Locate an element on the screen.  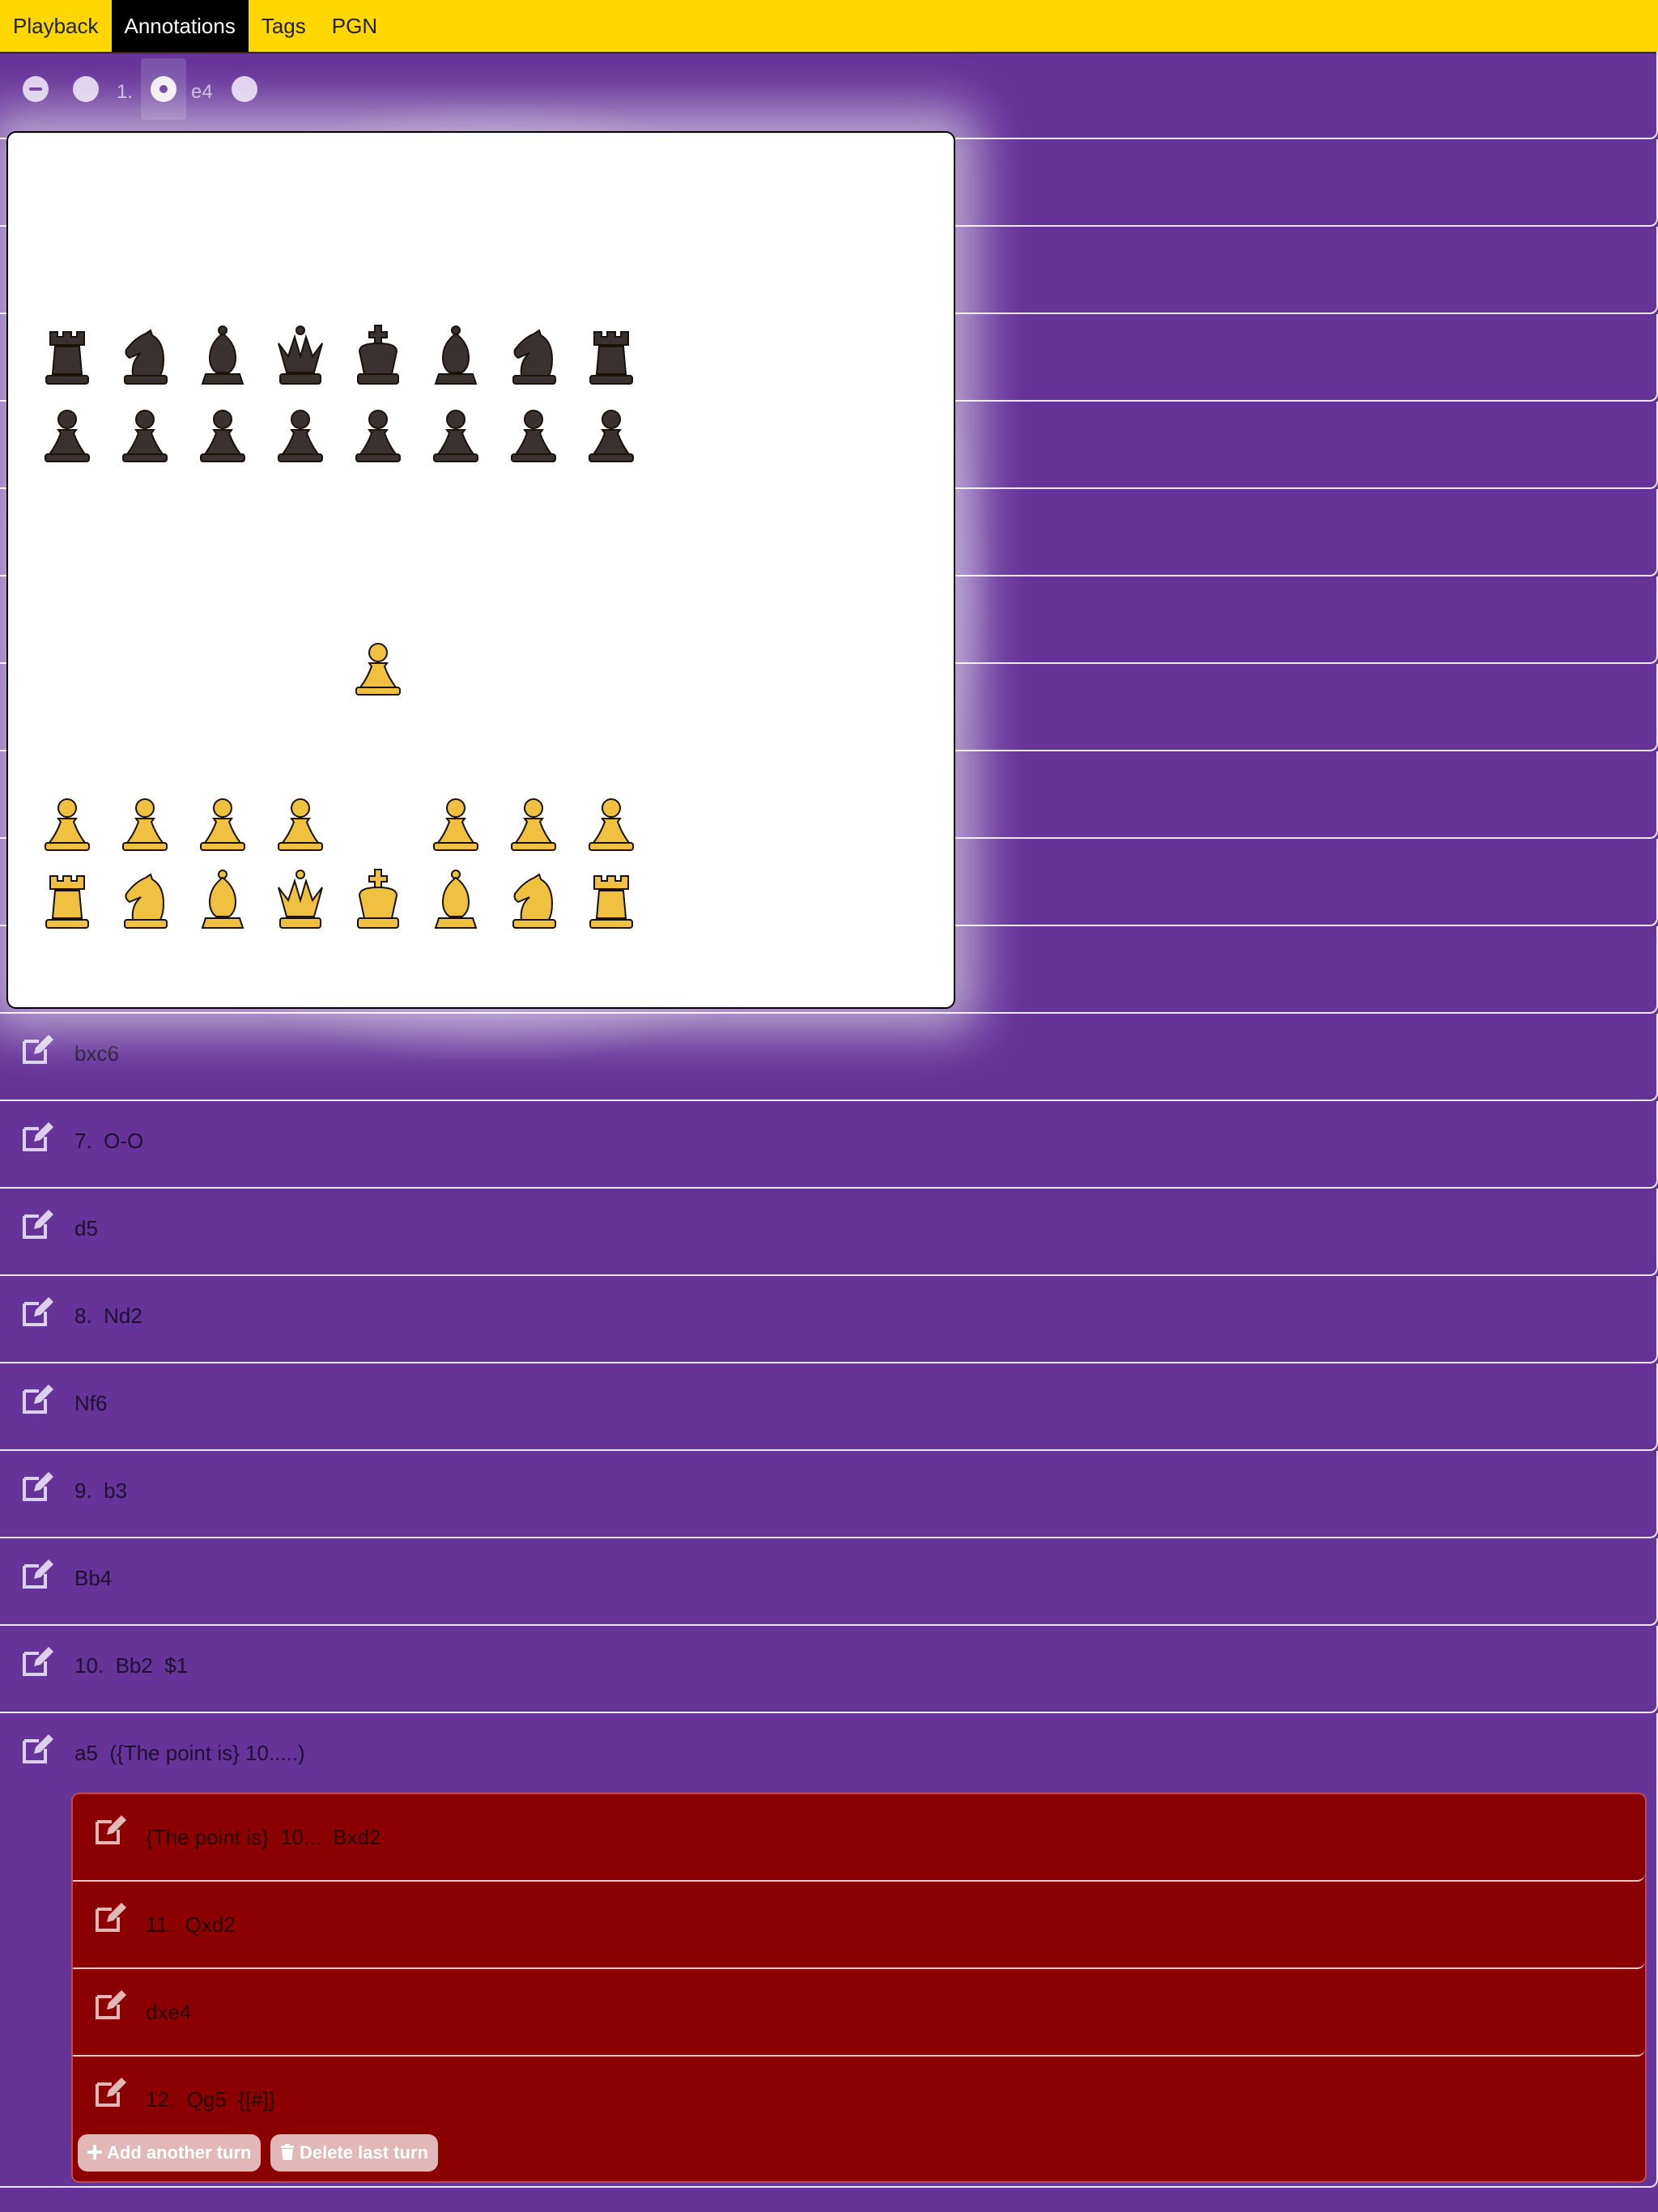
tab-playback: Playback is located at coordinates (56, 26).